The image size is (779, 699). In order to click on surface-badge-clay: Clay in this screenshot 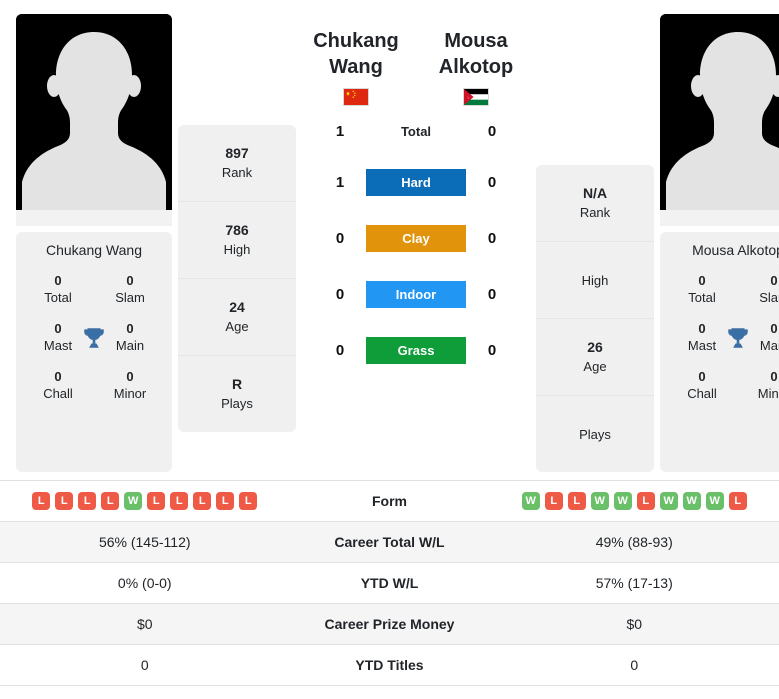, I will do `click(416, 238)`.